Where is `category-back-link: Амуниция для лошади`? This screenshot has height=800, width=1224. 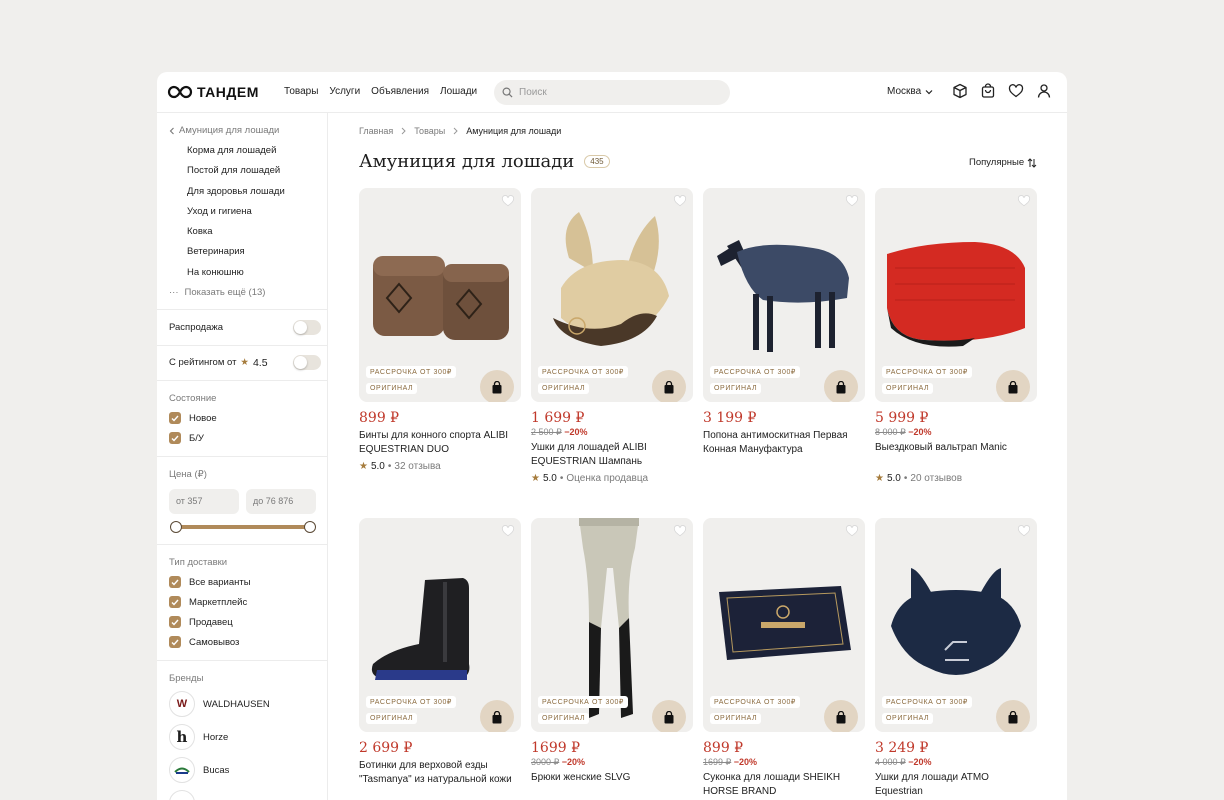 category-back-link: Амуниция для лошади is located at coordinates (224, 130).